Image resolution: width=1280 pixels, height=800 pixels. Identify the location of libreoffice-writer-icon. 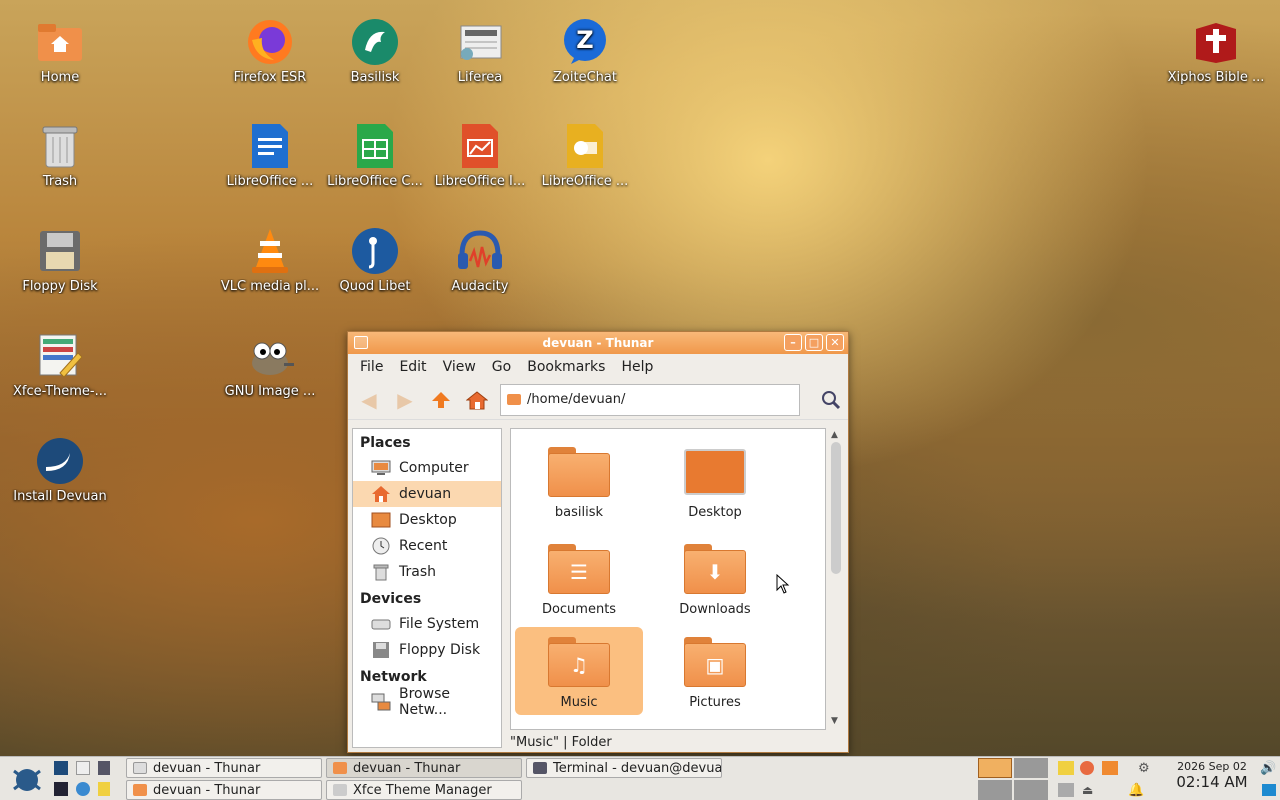
(270, 146).